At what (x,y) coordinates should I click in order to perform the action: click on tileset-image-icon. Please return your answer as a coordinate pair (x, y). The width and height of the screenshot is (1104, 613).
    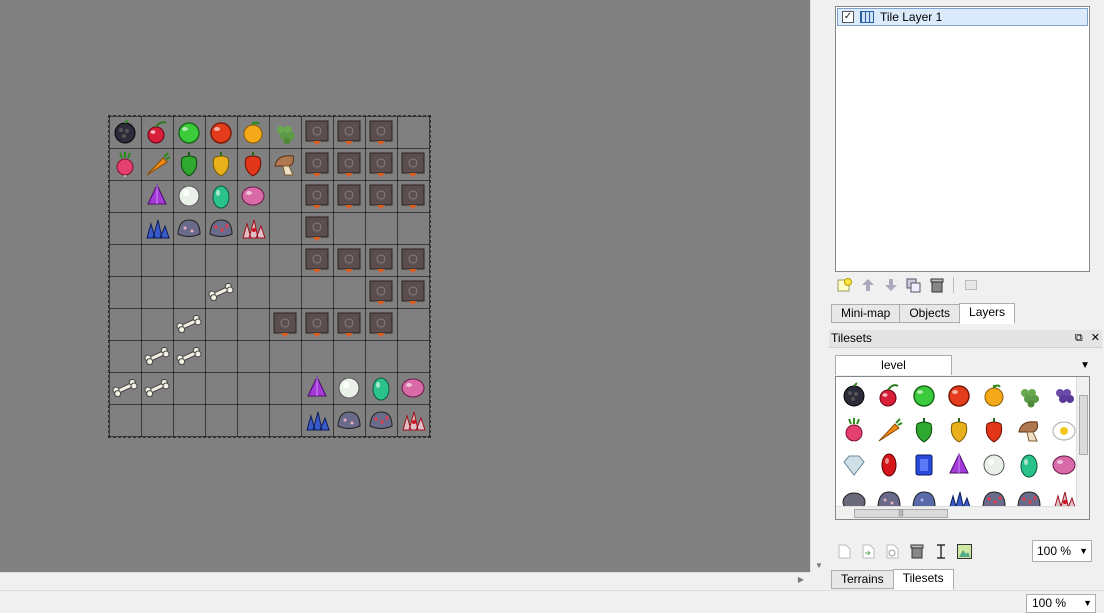
    Looking at the image, I should click on (964, 551).